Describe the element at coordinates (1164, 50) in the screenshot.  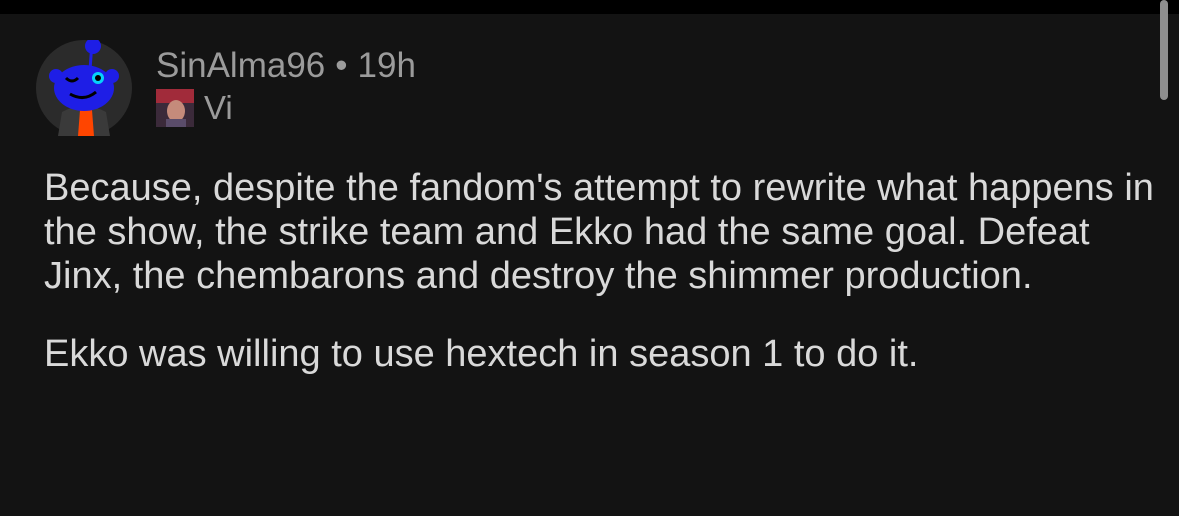
I see `scrollbar-thumb` at that location.